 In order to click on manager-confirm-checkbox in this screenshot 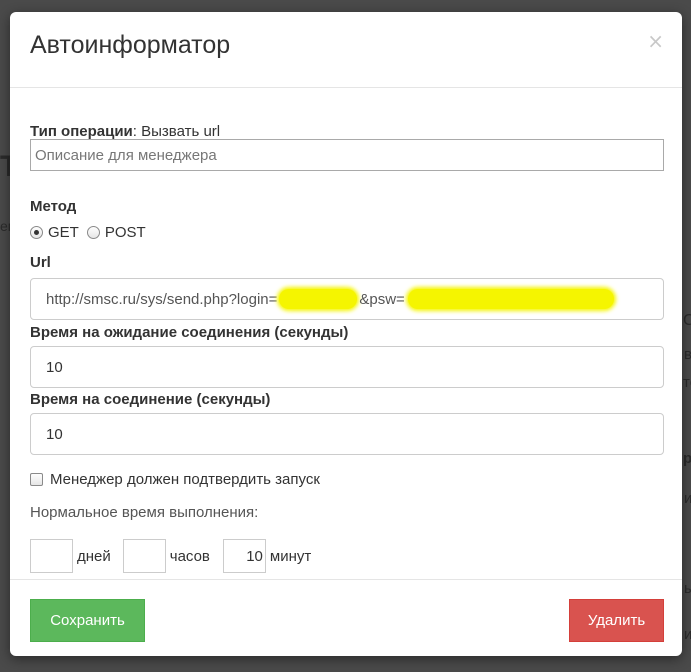, I will do `click(36, 479)`.